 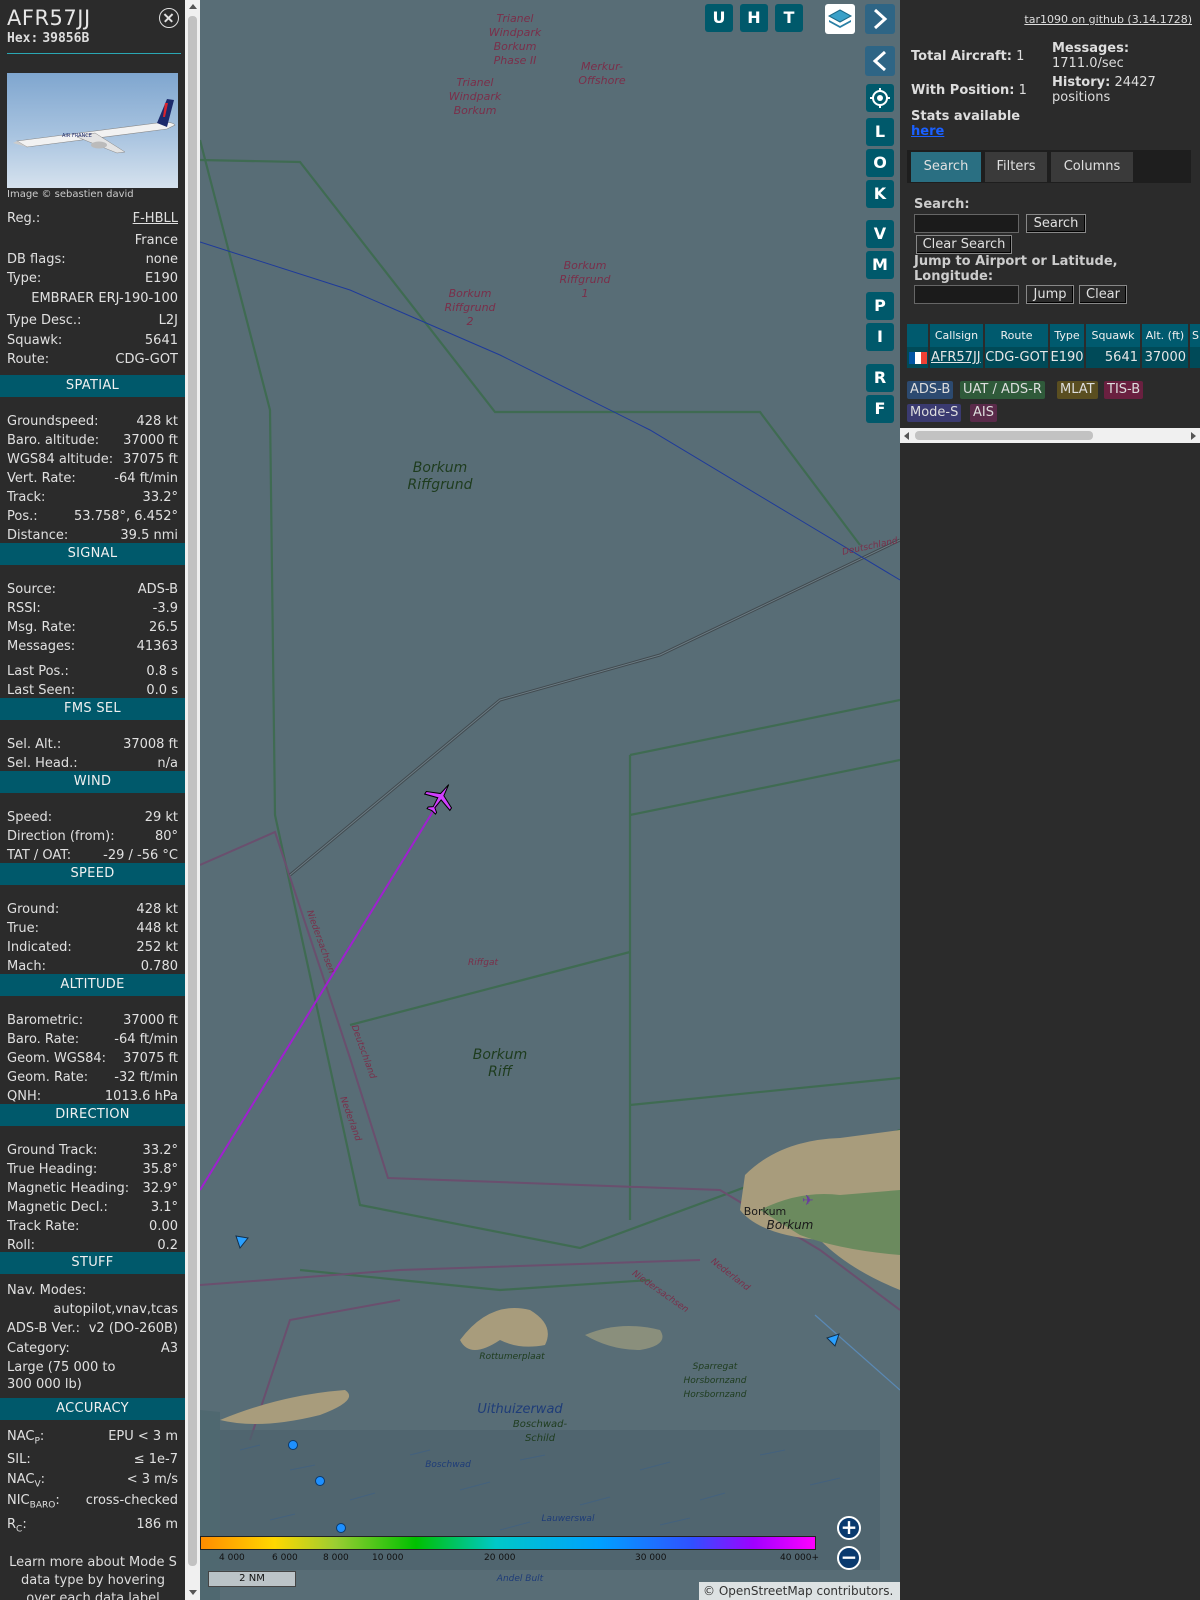 I want to click on map-label-lauwerswal: Lauwerswal, so click(x=568, y=1519).